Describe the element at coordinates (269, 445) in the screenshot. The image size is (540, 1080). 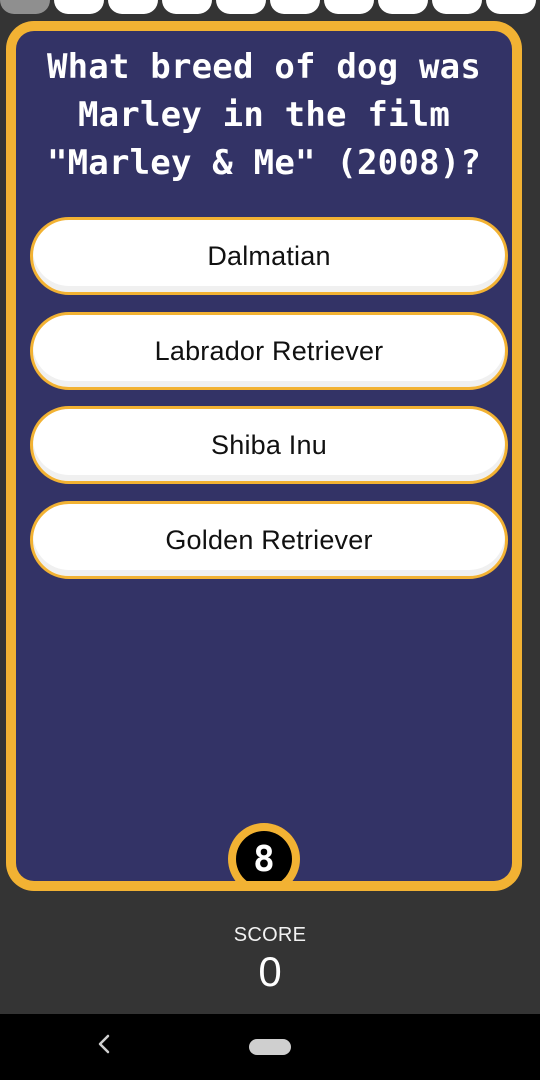
I see `answer-shiba-inu-button: Shiba Inu` at that location.